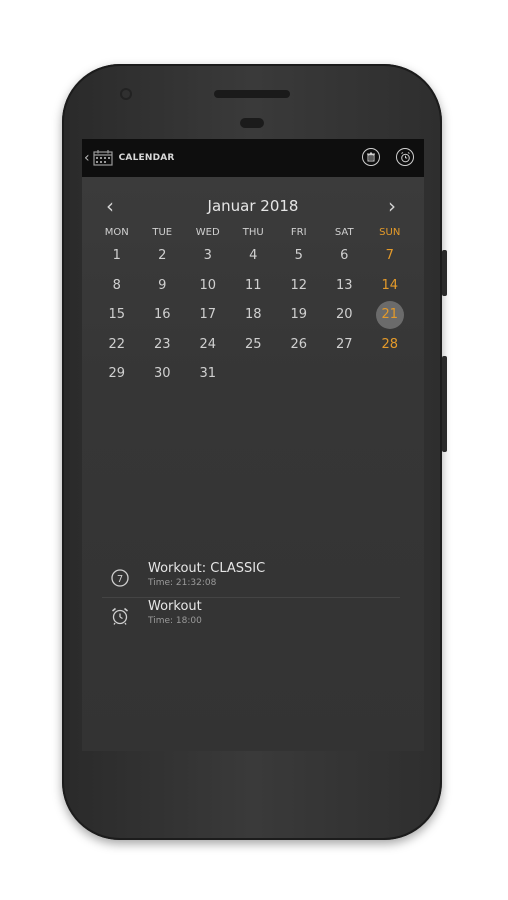  I want to click on calendar-day: 13, so click(345, 285).